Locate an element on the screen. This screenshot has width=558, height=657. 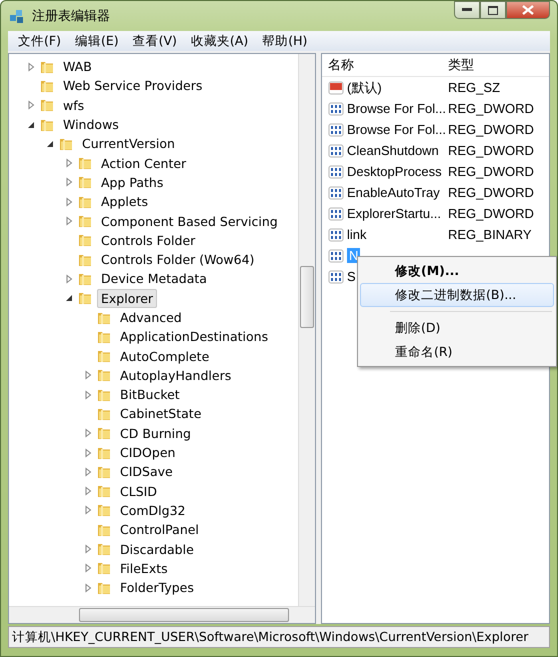
close-icon is located at coordinates (528, 10).